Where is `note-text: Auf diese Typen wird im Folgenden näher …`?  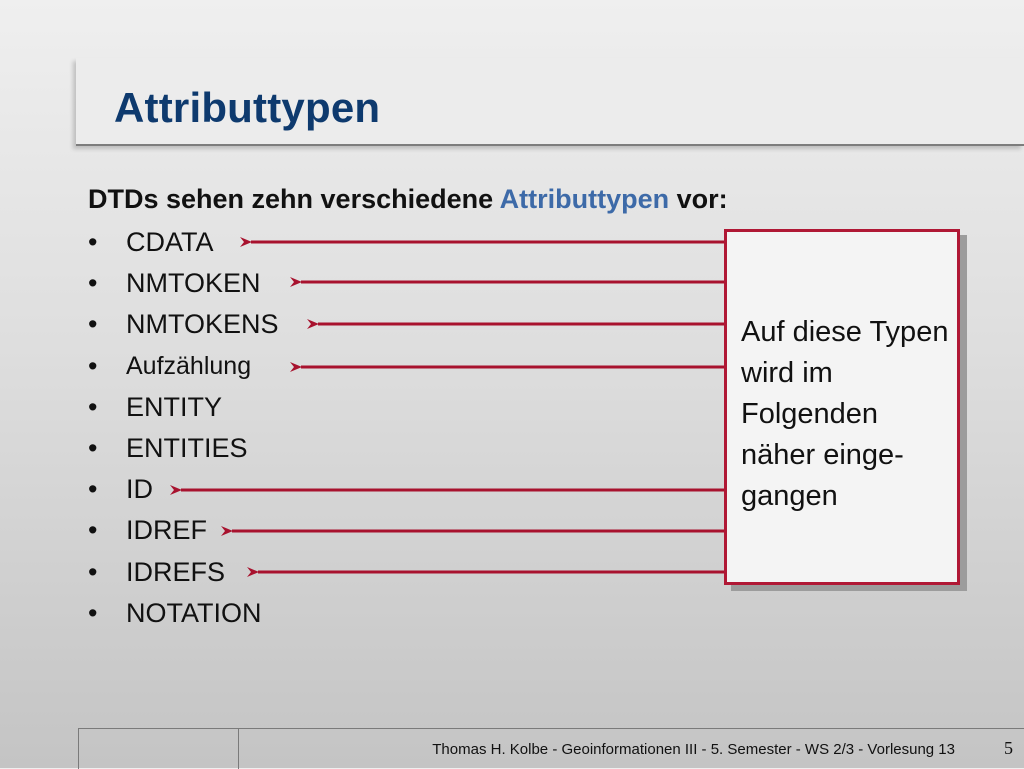 note-text: Auf diese Typen wird im Folgenden näher … is located at coordinates (845, 414).